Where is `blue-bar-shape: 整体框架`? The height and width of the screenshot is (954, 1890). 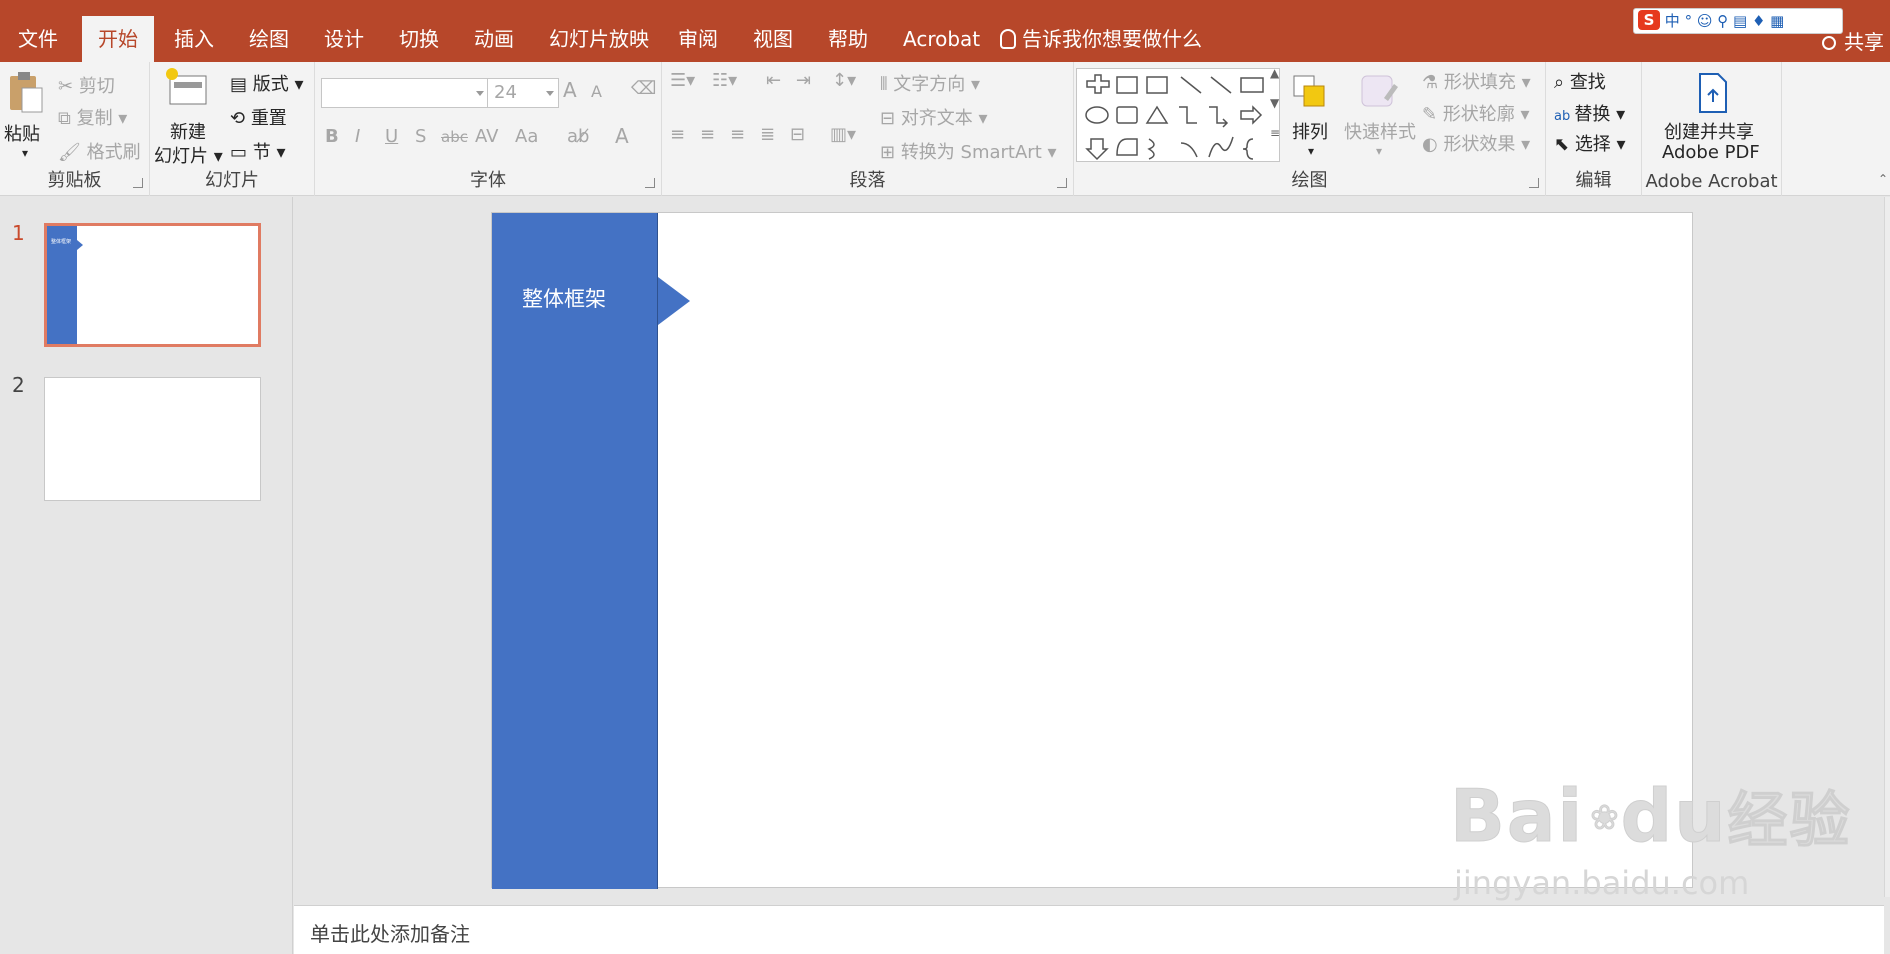
blue-bar-shape: 整体框架 is located at coordinates (575, 551).